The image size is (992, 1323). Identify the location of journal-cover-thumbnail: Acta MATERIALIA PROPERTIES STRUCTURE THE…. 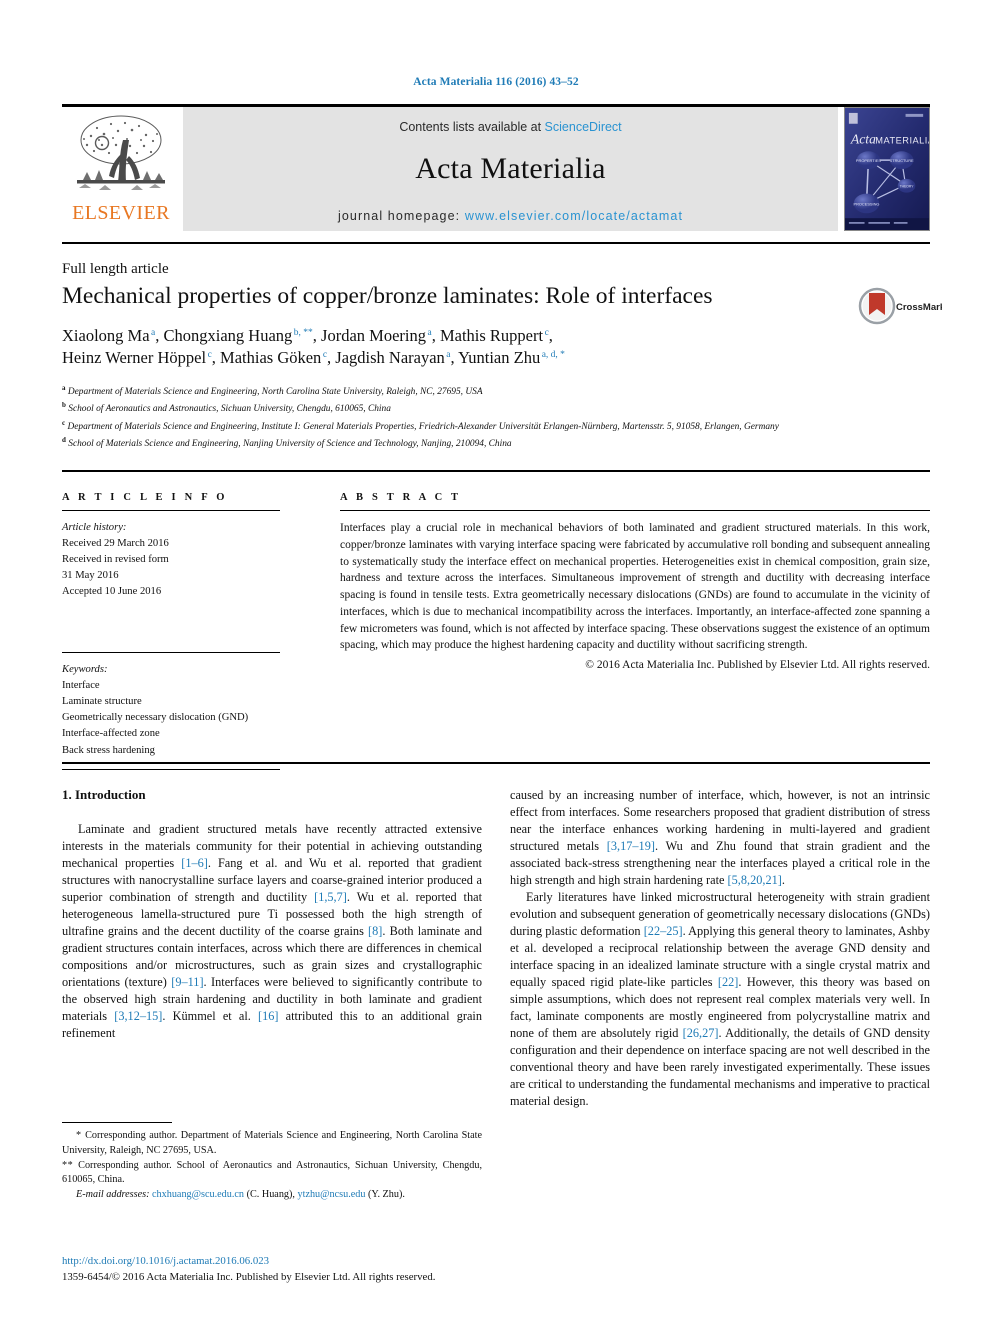
(887, 169).